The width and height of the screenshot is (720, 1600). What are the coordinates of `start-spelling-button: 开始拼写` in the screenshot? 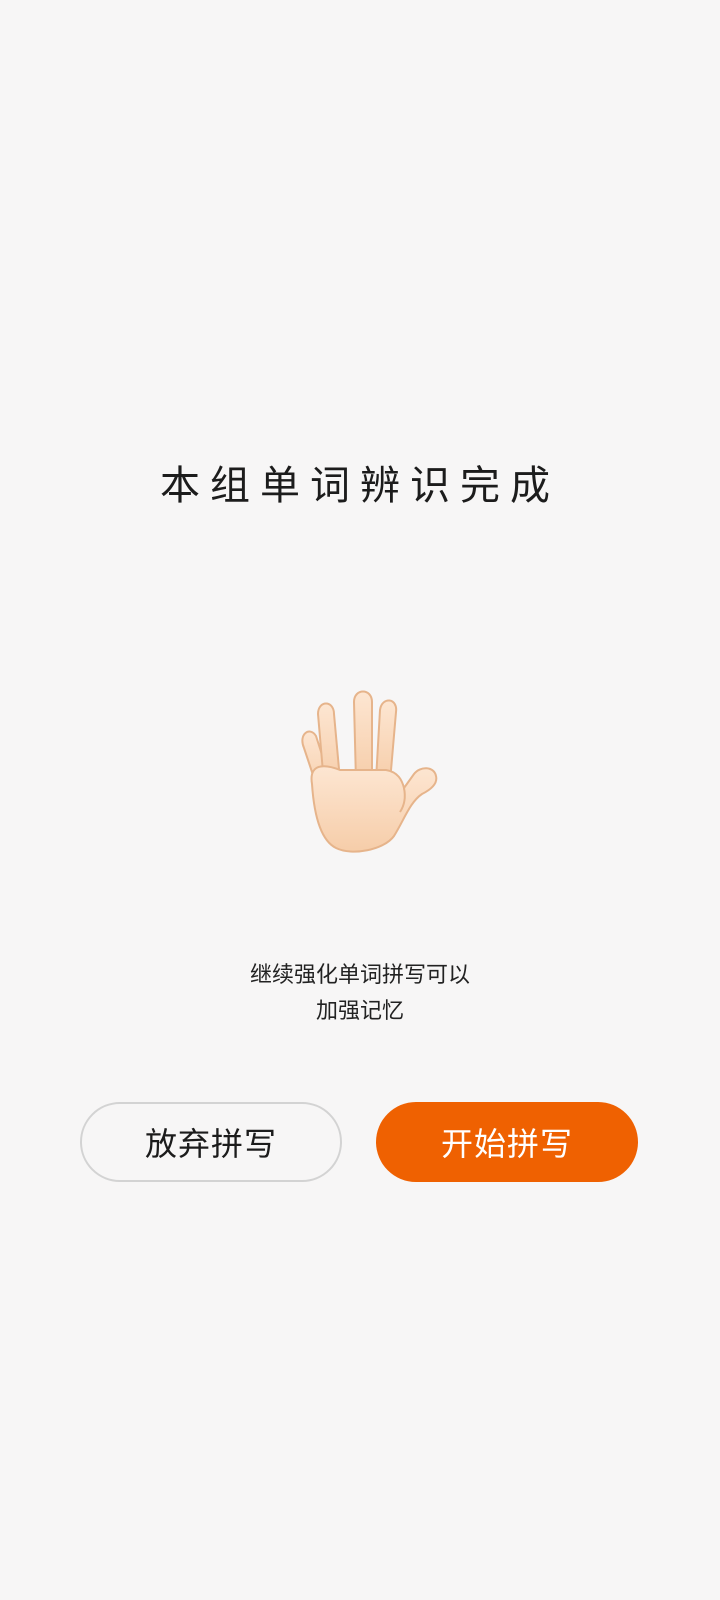 It's located at (507, 1142).